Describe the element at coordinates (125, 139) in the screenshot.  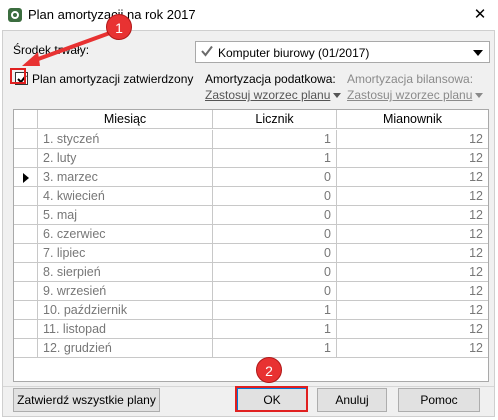
I see `cell-month: 1. styczeń` at that location.